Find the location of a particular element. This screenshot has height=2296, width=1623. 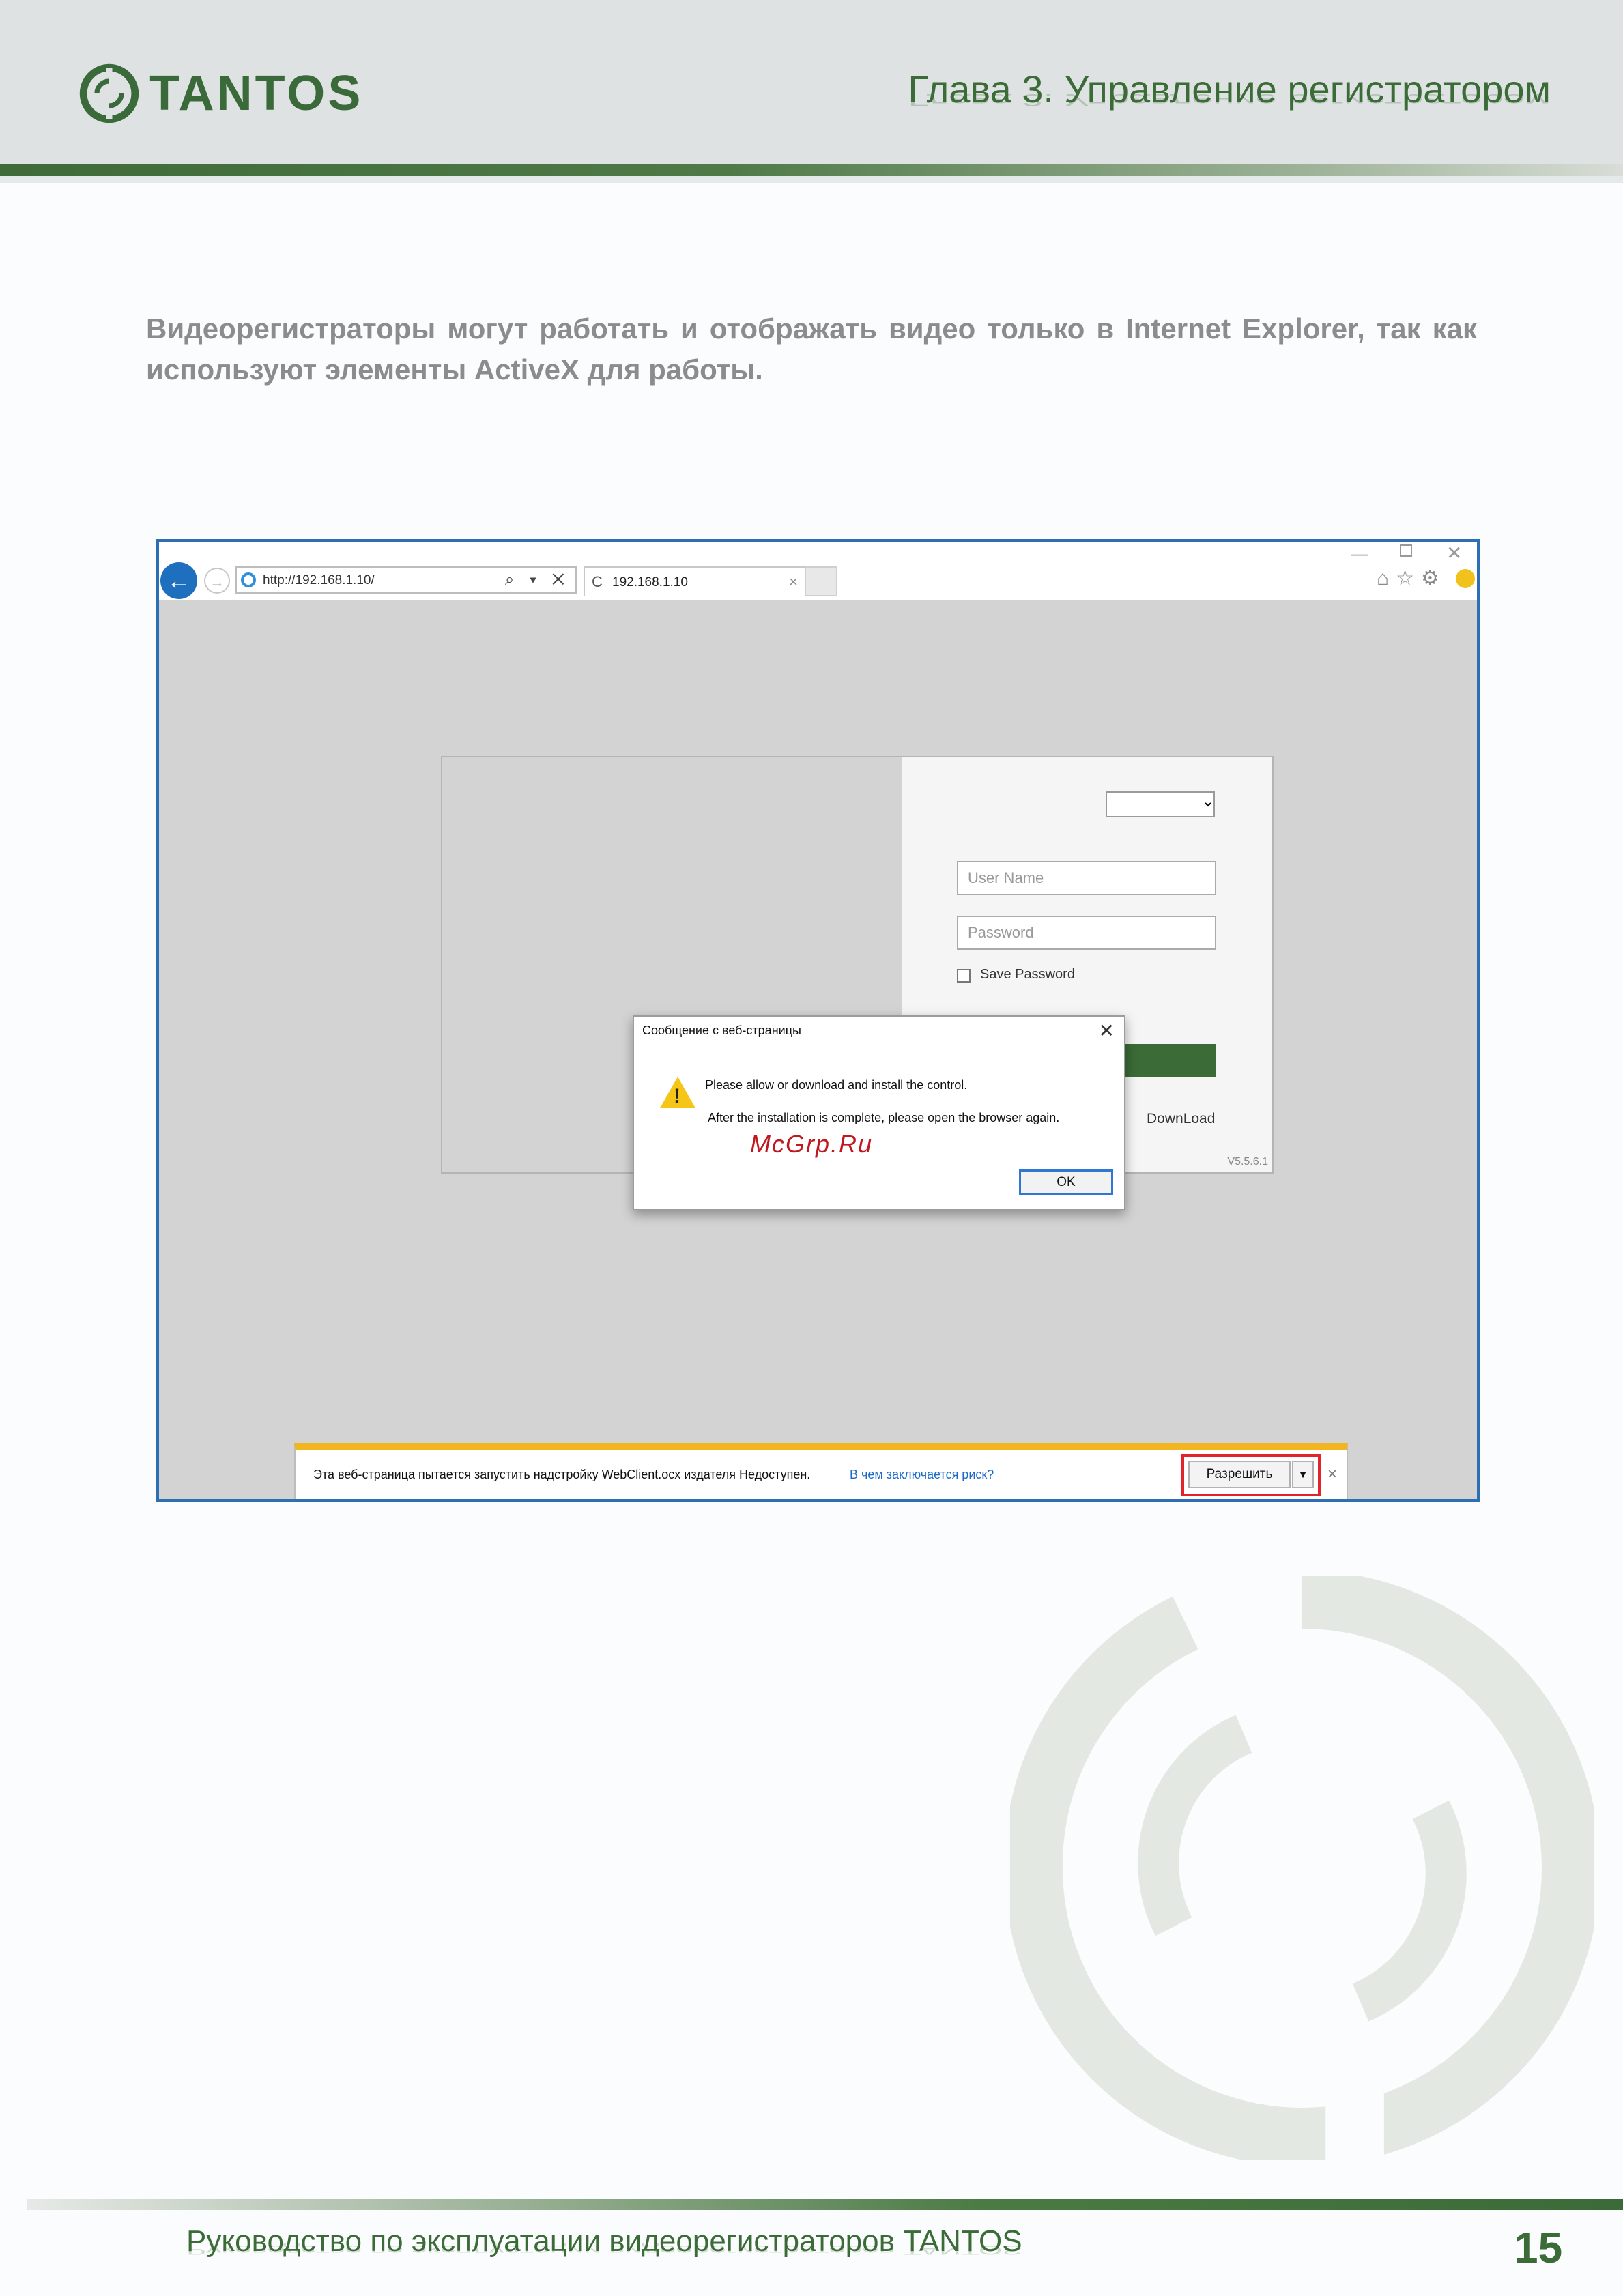

address-bar: http://192.168.1.10/ ⌕ ▾ ✕ is located at coordinates (406, 580).